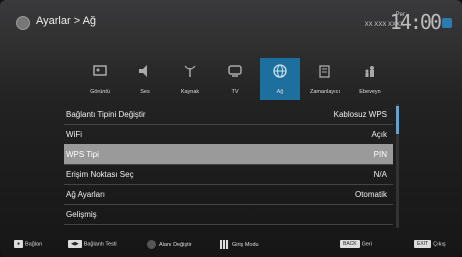 This screenshot has height=257, width=462. Describe the element at coordinates (235, 71) in the screenshot. I see `tv-icon` at that location.